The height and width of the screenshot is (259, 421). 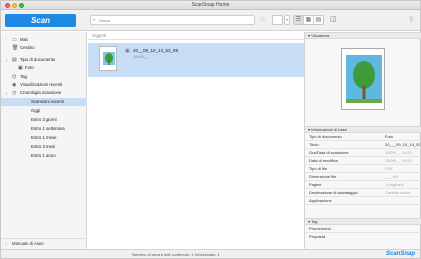 What do you see at coordinates (44, 102) in the screenshot?
I see `sidebar-item-recent-scans: Scansioni recenti` at bounding box center [44, 102].